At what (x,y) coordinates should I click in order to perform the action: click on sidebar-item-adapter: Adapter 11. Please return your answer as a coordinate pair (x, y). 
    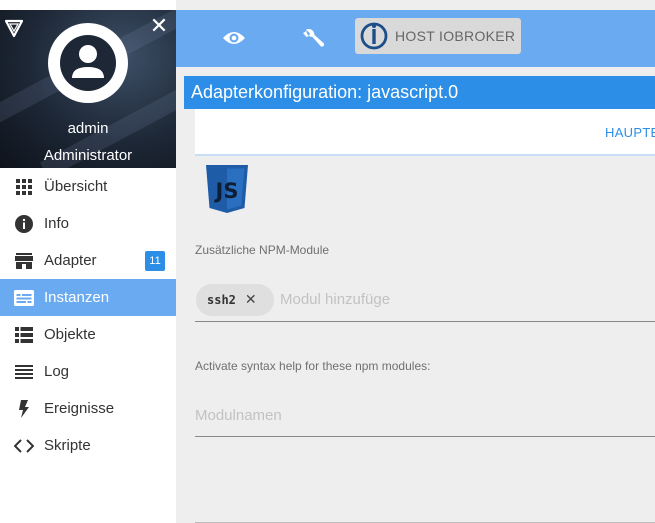
    Looking at the image, I should click on (88, 260).